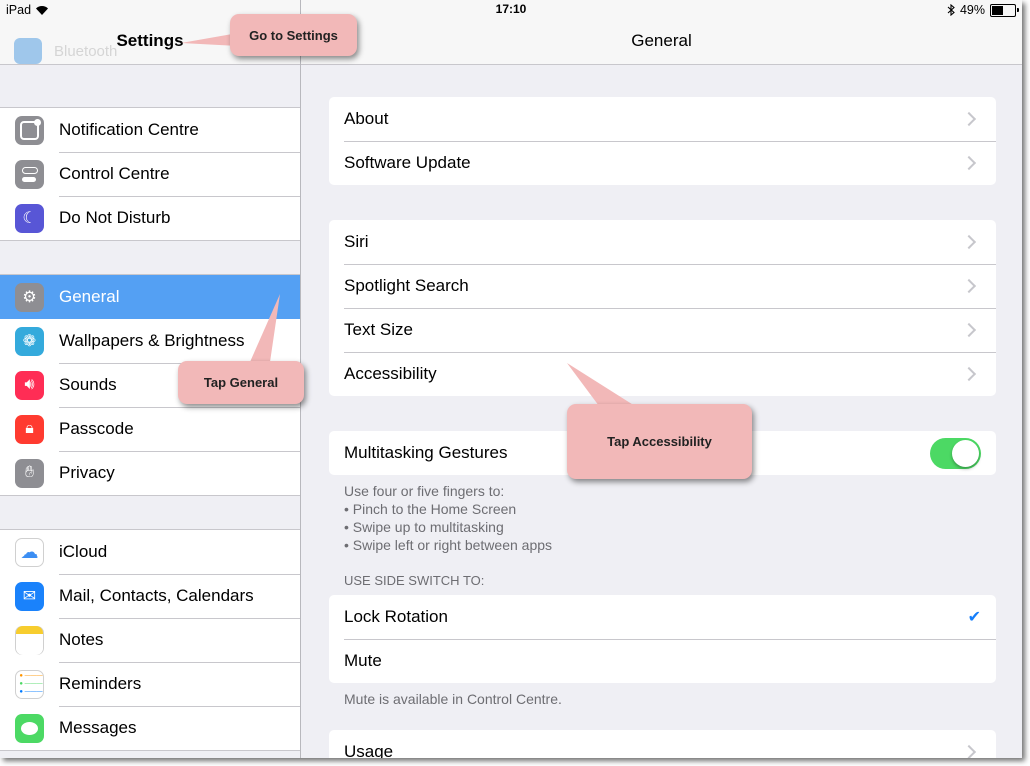  Describe the element at coordinates (659, 441) in the screenshot. I see `tap-accessibility-callout: Tap Accessibility` at that location.